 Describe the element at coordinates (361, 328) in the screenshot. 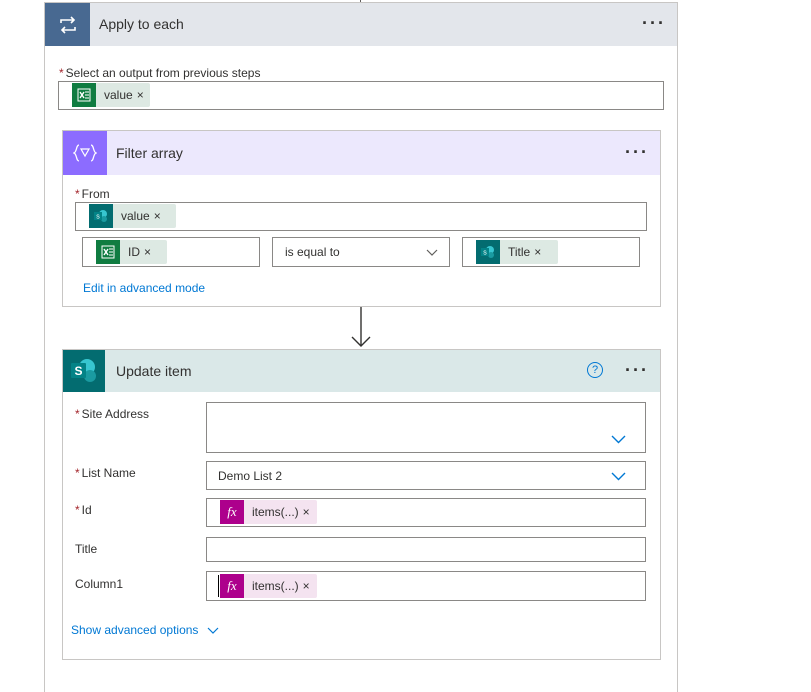

I see `arrow-down-icon` at that location.